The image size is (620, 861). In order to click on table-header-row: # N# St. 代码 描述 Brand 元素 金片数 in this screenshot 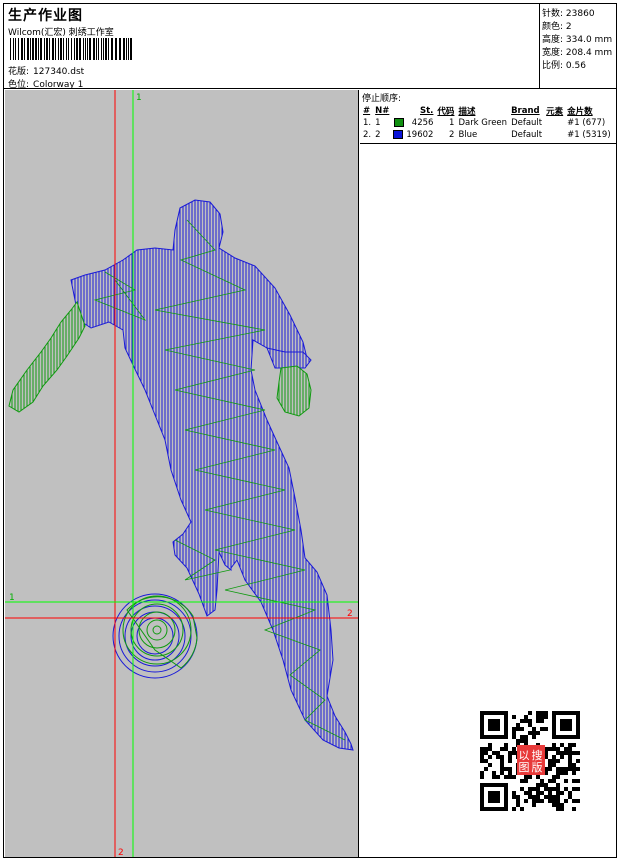, I will do `click(487, 110)`.